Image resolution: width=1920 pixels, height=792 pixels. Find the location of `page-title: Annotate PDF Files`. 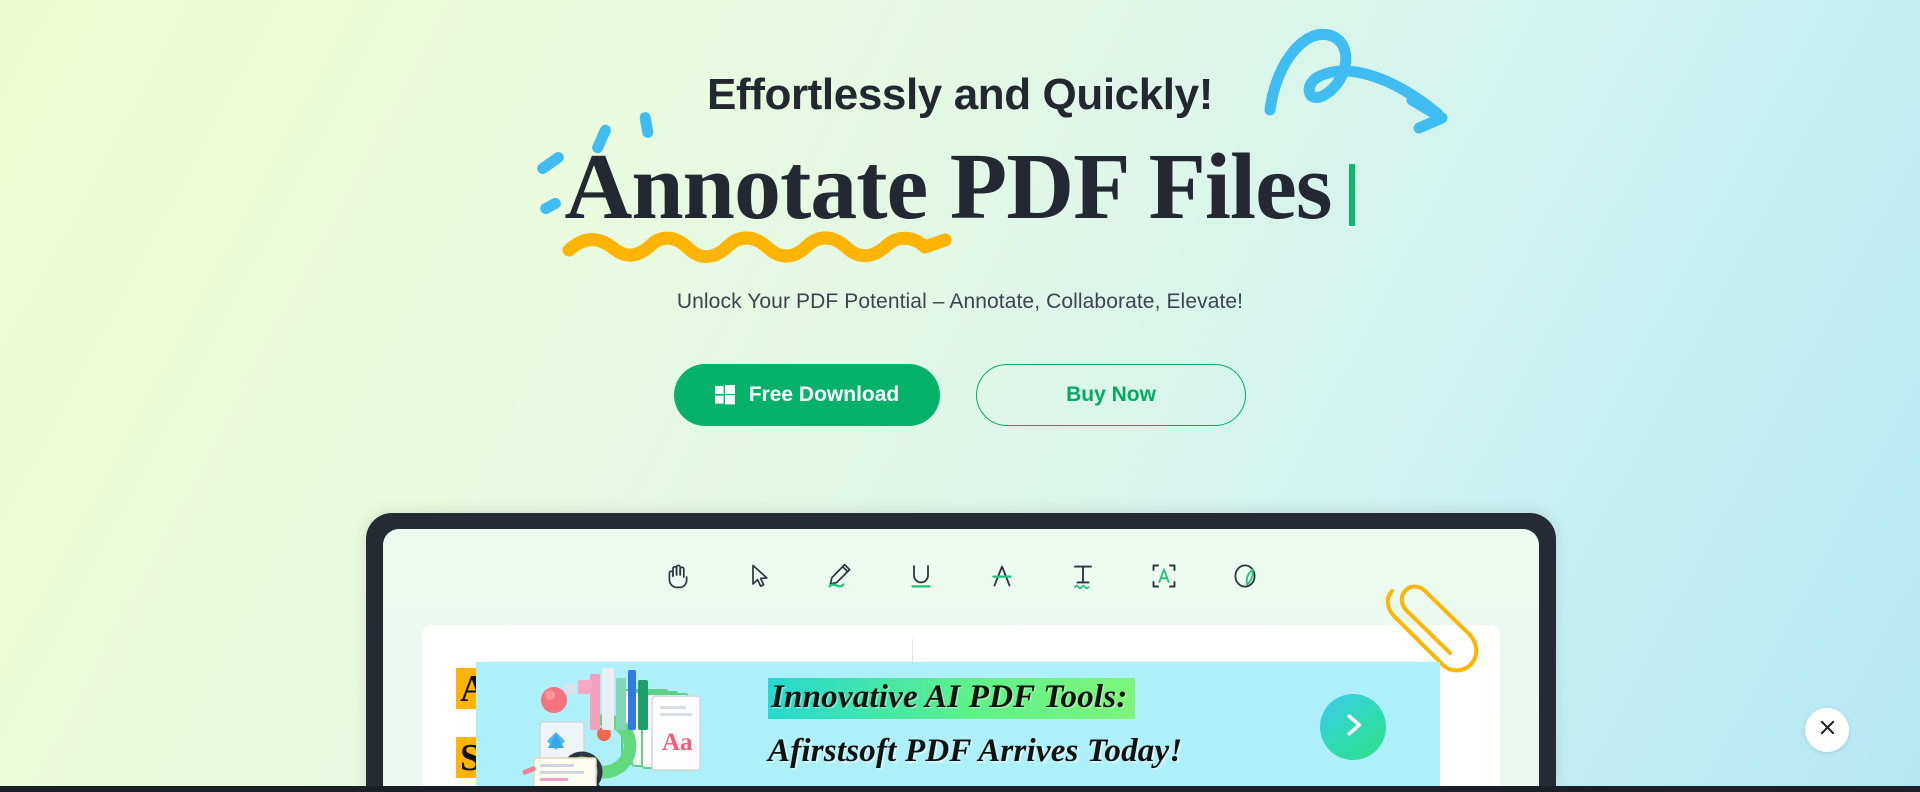

page-title: Annotate PDF Files is located at coordinates (960, 187).